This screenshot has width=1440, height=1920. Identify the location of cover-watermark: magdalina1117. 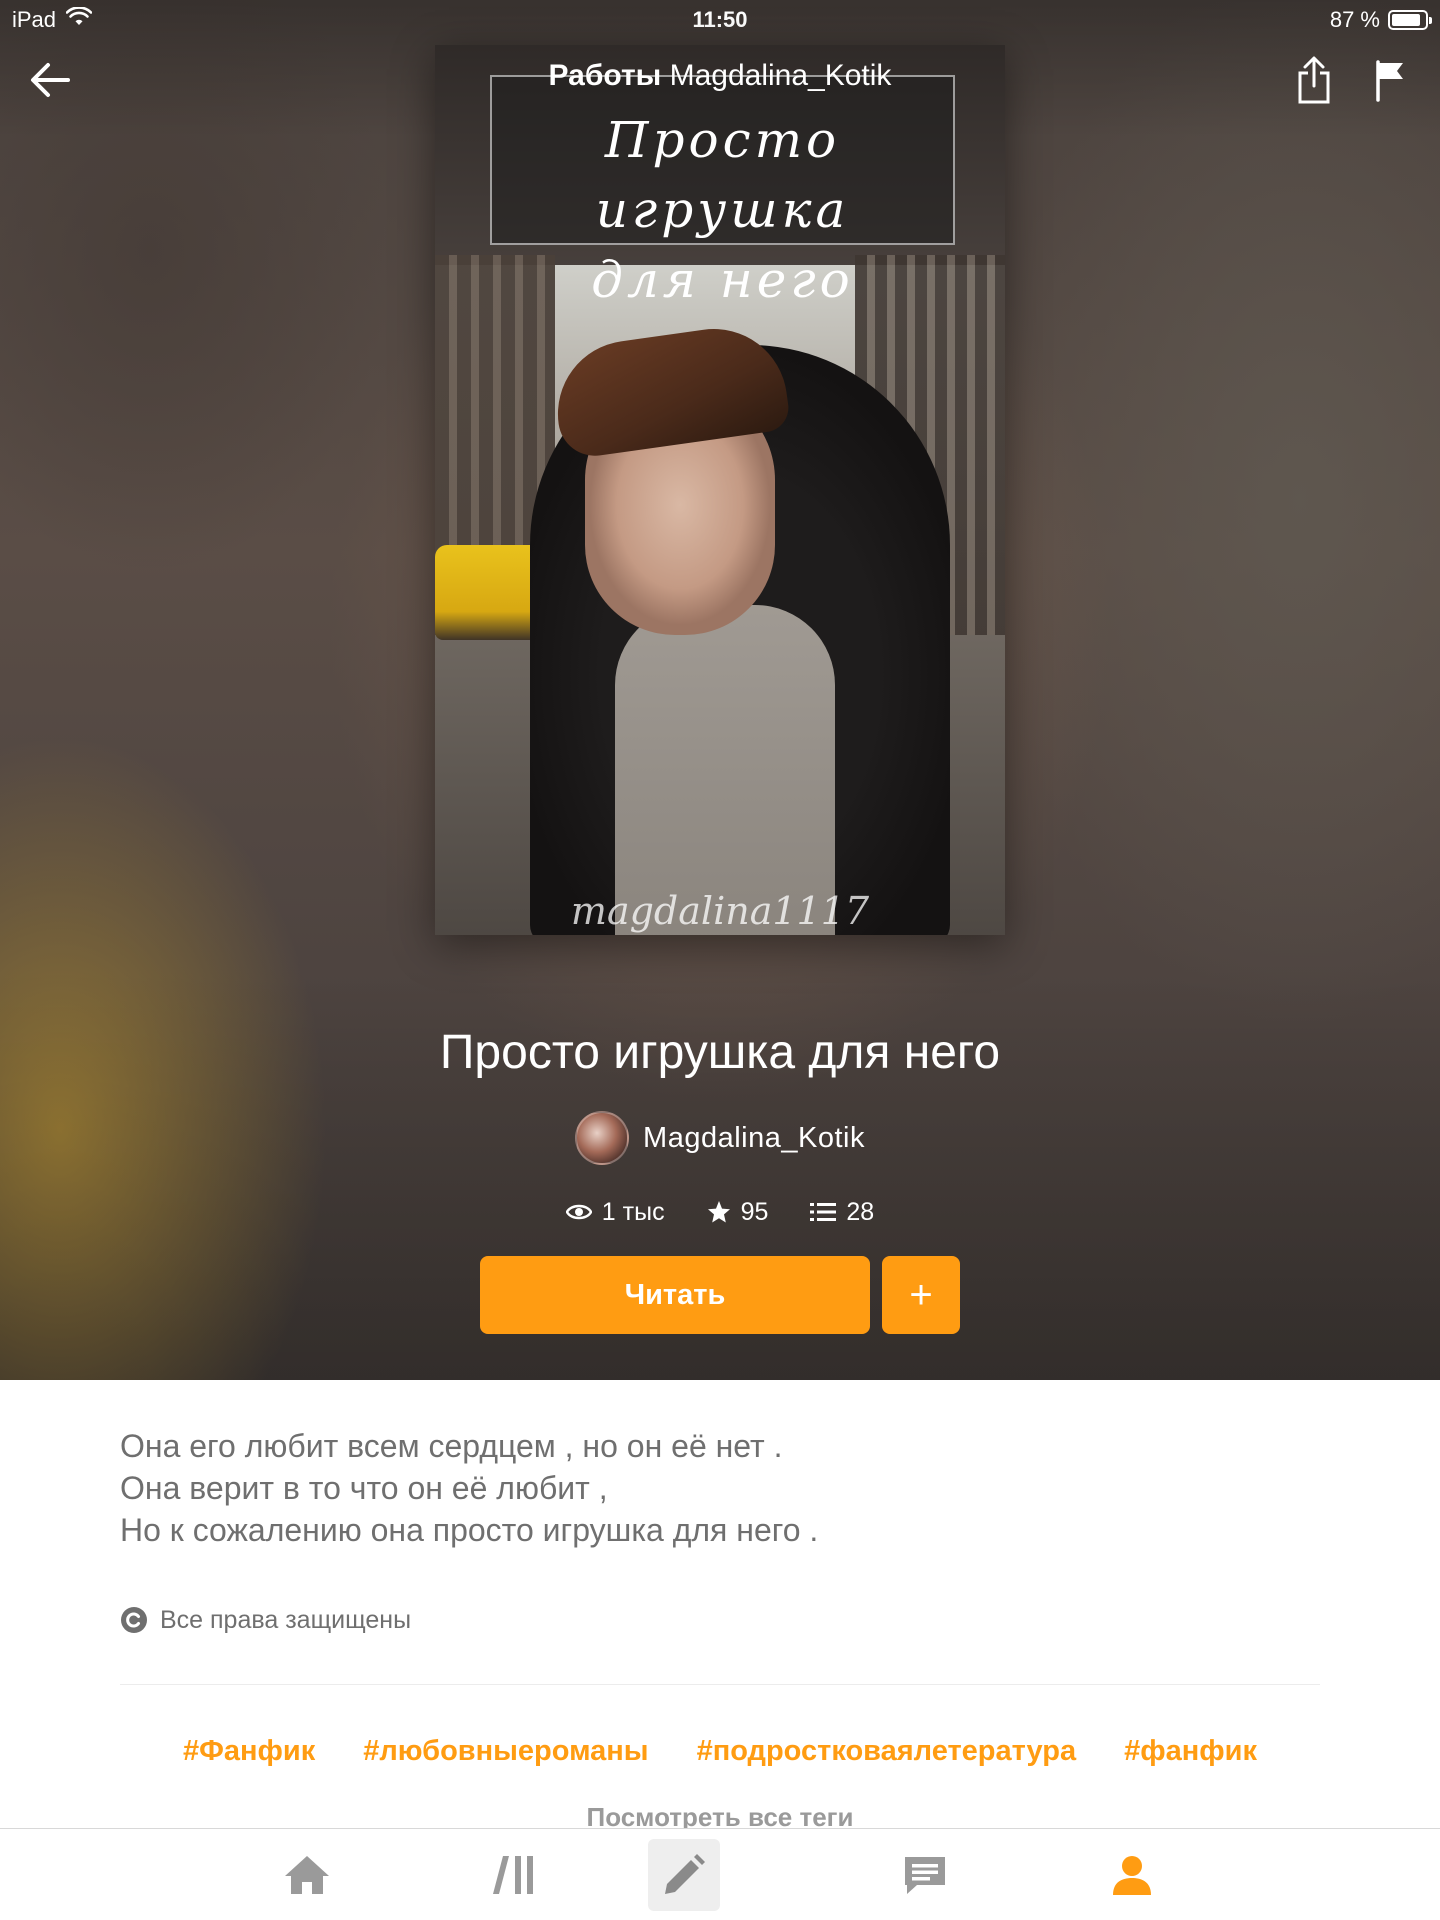
(720, 911).